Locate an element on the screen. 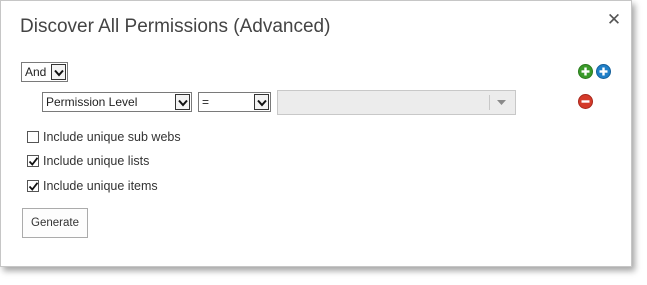 The height and width of the screenshot is (285, 647). operator-select-value: = is located at coordinates (206, 102).